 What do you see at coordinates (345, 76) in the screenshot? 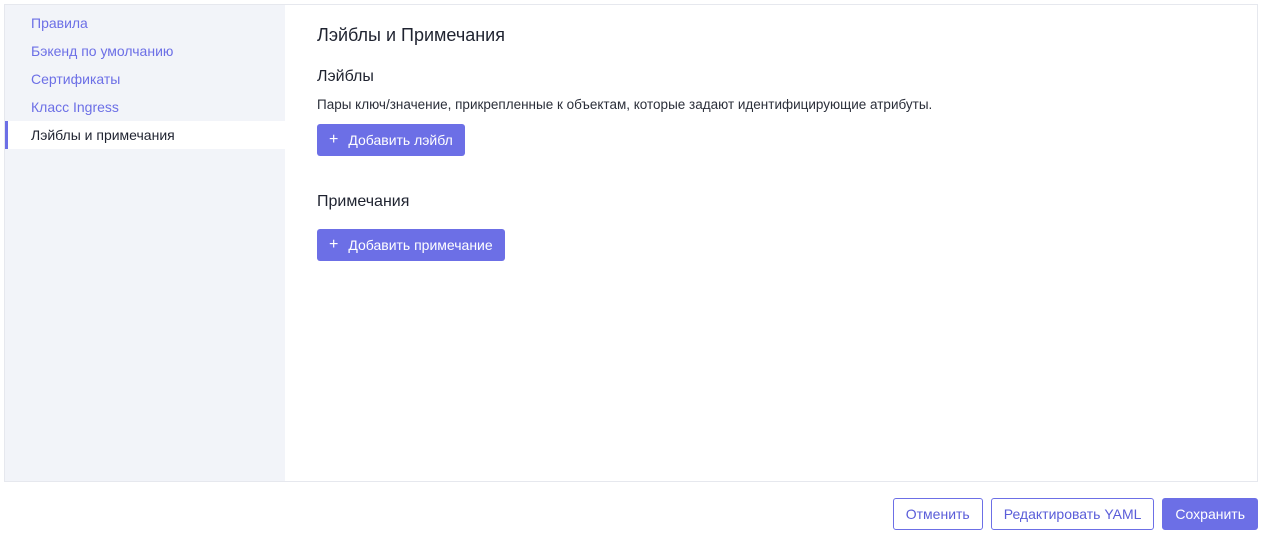
I see `labels-heading: Лэйблы` at bounding box center [345, 76].